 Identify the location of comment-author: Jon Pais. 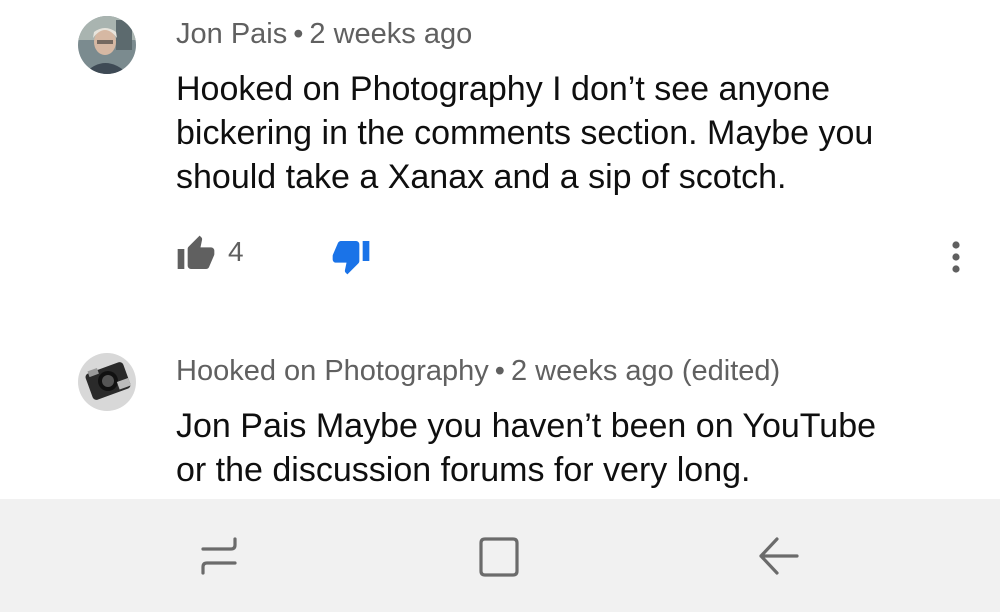
(231, 34).